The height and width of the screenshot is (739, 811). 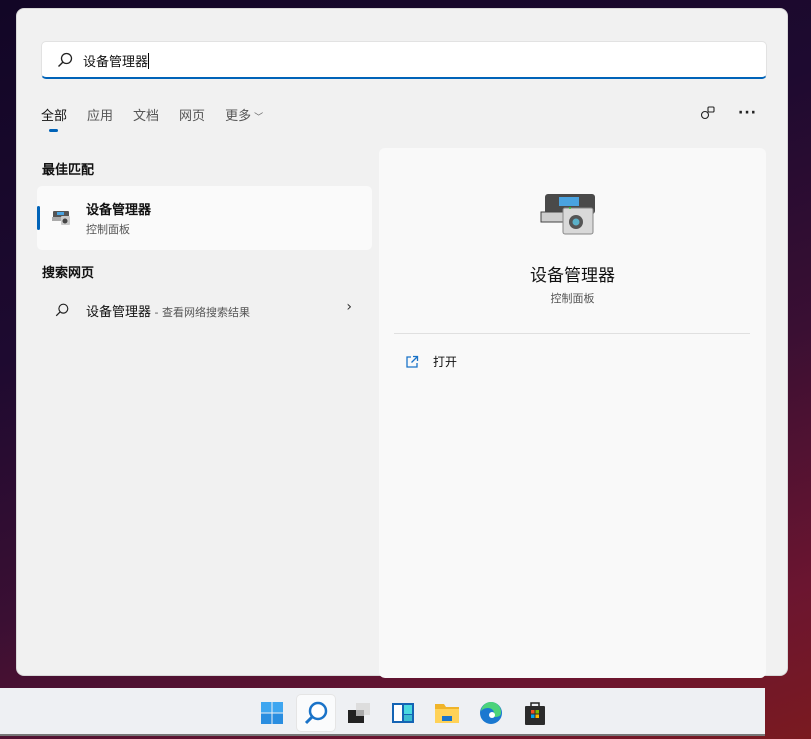 What do you see at coordinates (382, 712) in the screenshot?
I see `taskbar` at bounding box center [382, 712].